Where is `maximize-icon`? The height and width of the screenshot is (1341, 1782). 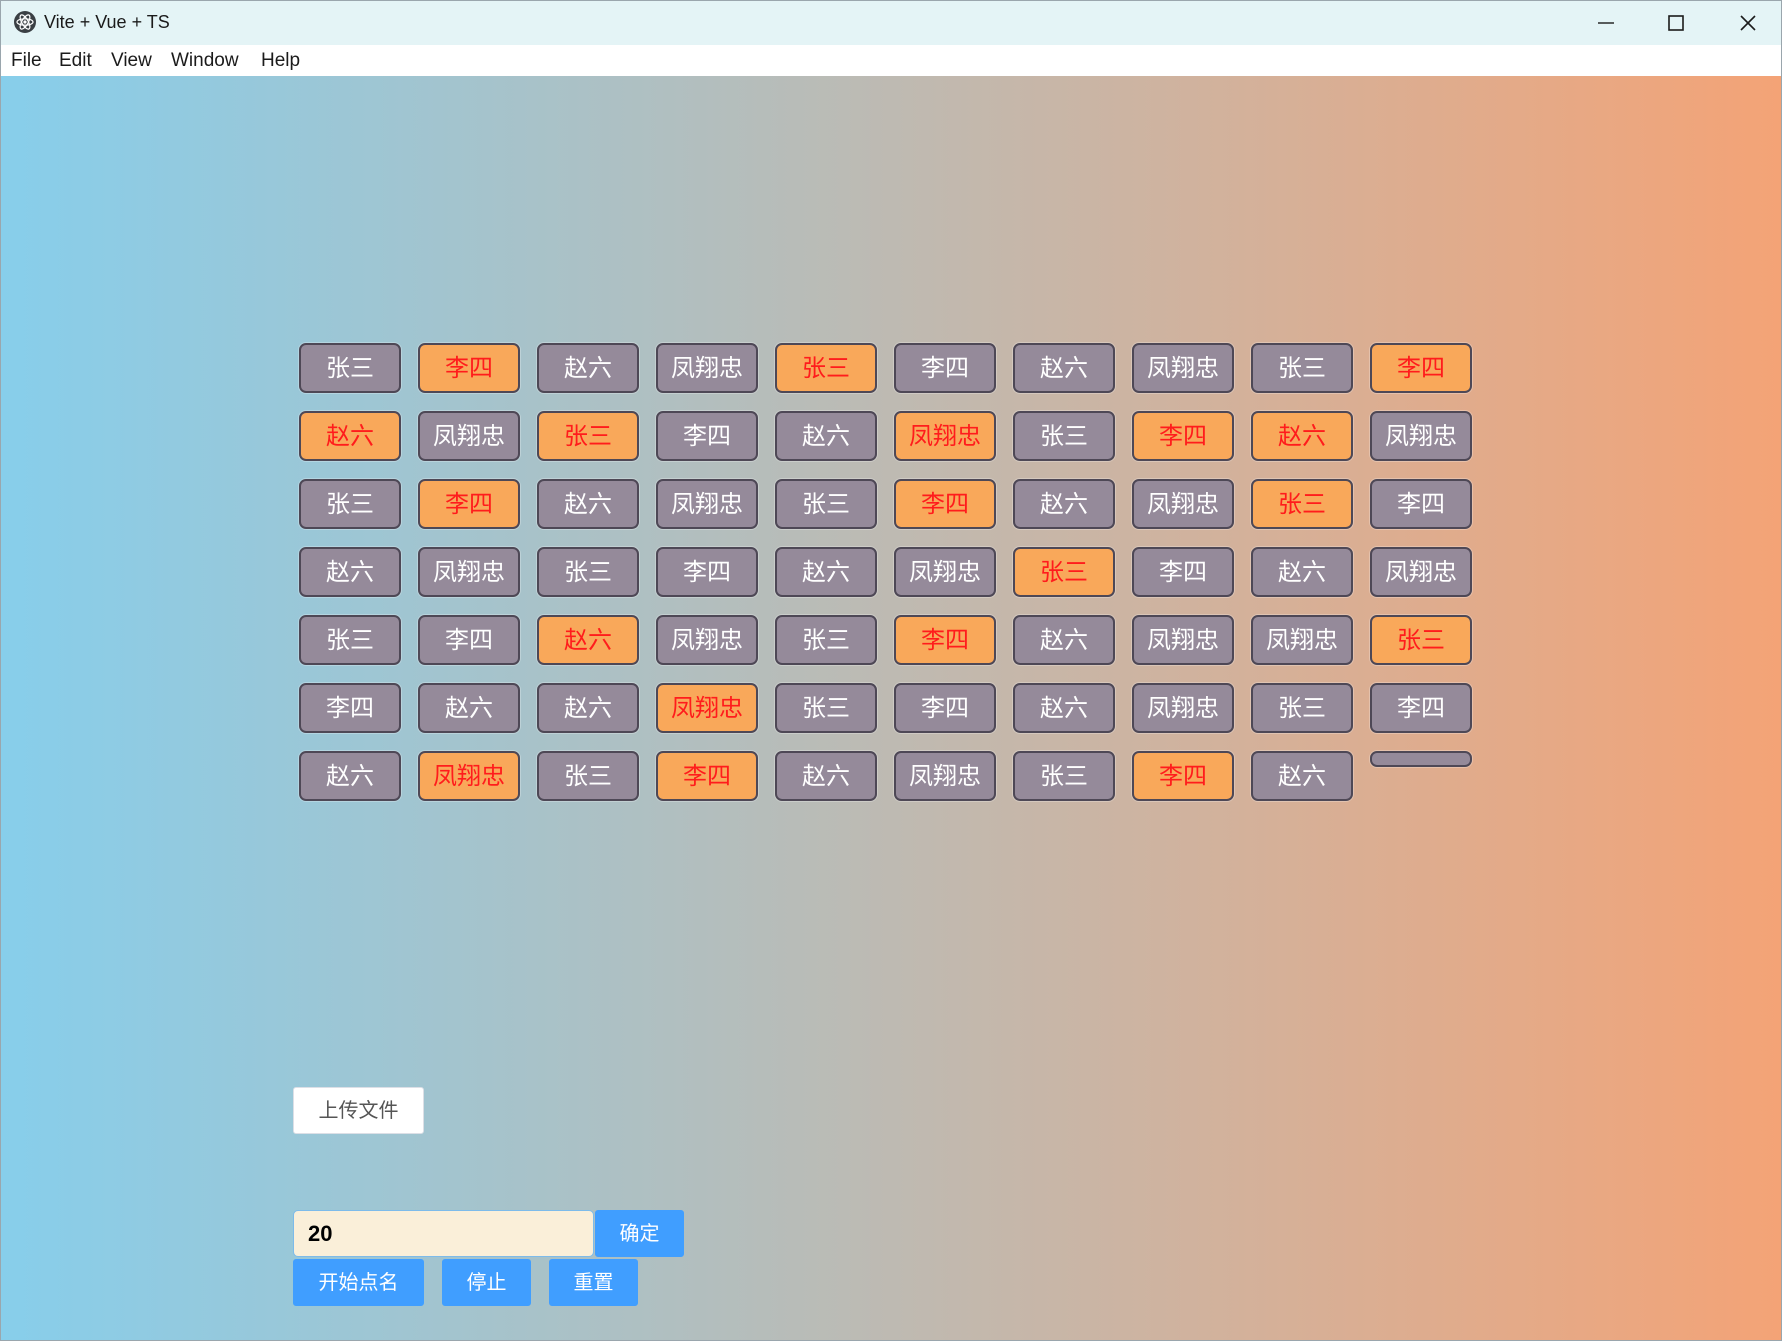
maximize-icon is located at coordinates (1676, 23).